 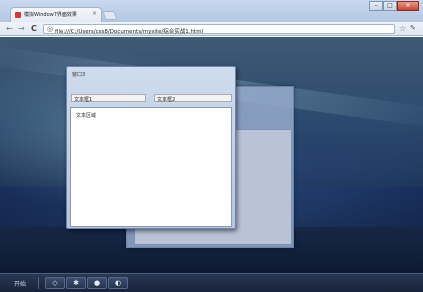 What do you see at coordinates (166, 100) in the screenshot?
I see `text-field-2-value: 文本框2` at bounding box center [166, 100].